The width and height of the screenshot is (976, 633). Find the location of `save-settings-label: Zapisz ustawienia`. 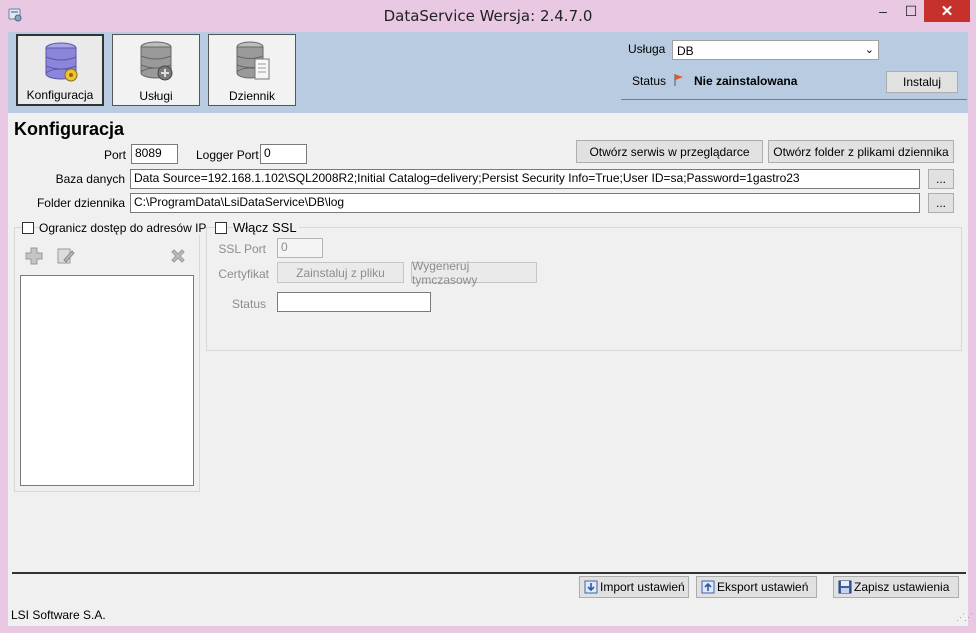

save-settings-label: Zapisz ustawienia is located at coordinates (902, 587).